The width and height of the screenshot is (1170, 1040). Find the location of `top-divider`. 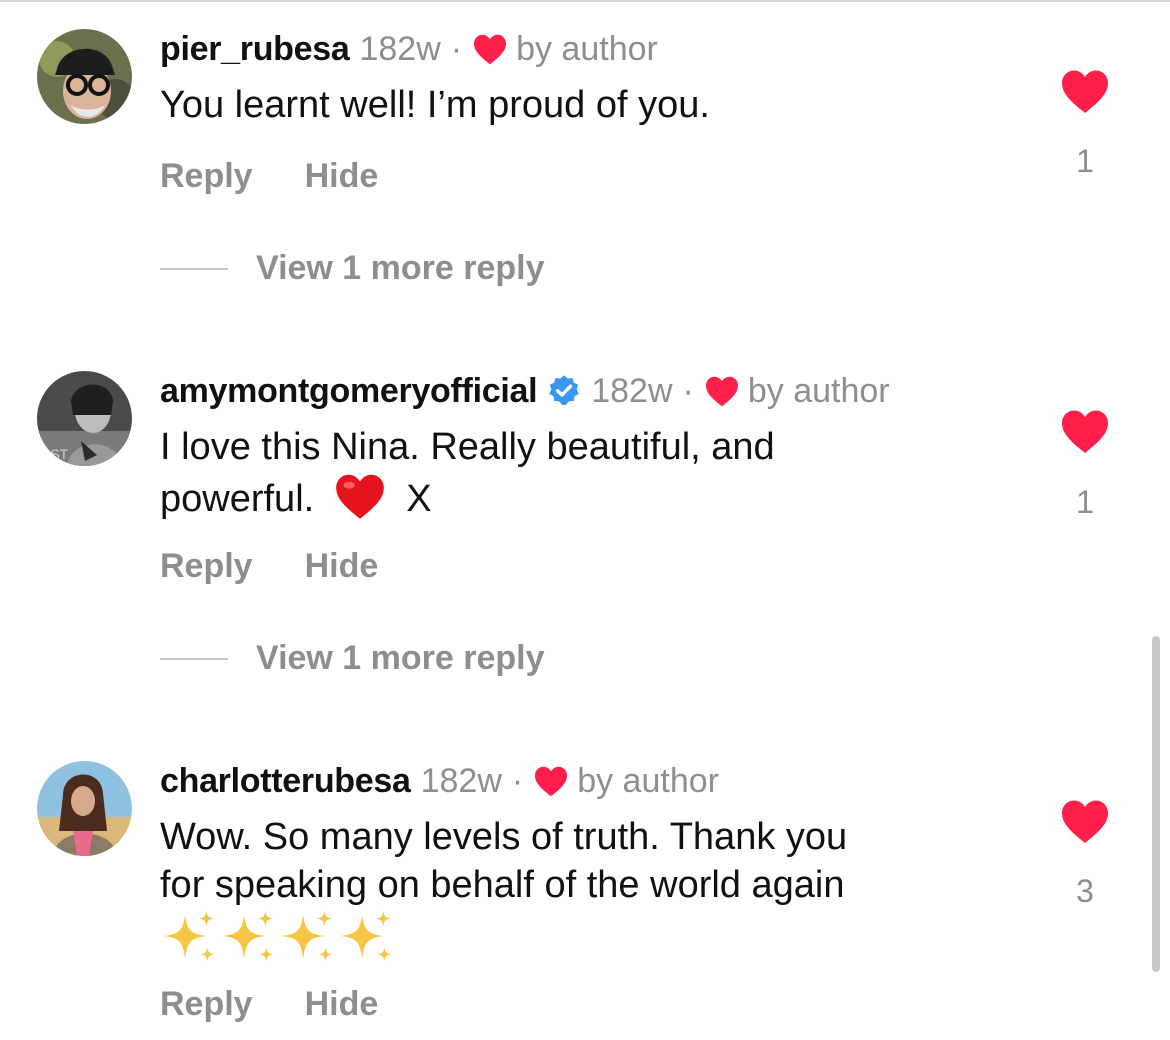

top-divider is located at coordinates (585, 1).